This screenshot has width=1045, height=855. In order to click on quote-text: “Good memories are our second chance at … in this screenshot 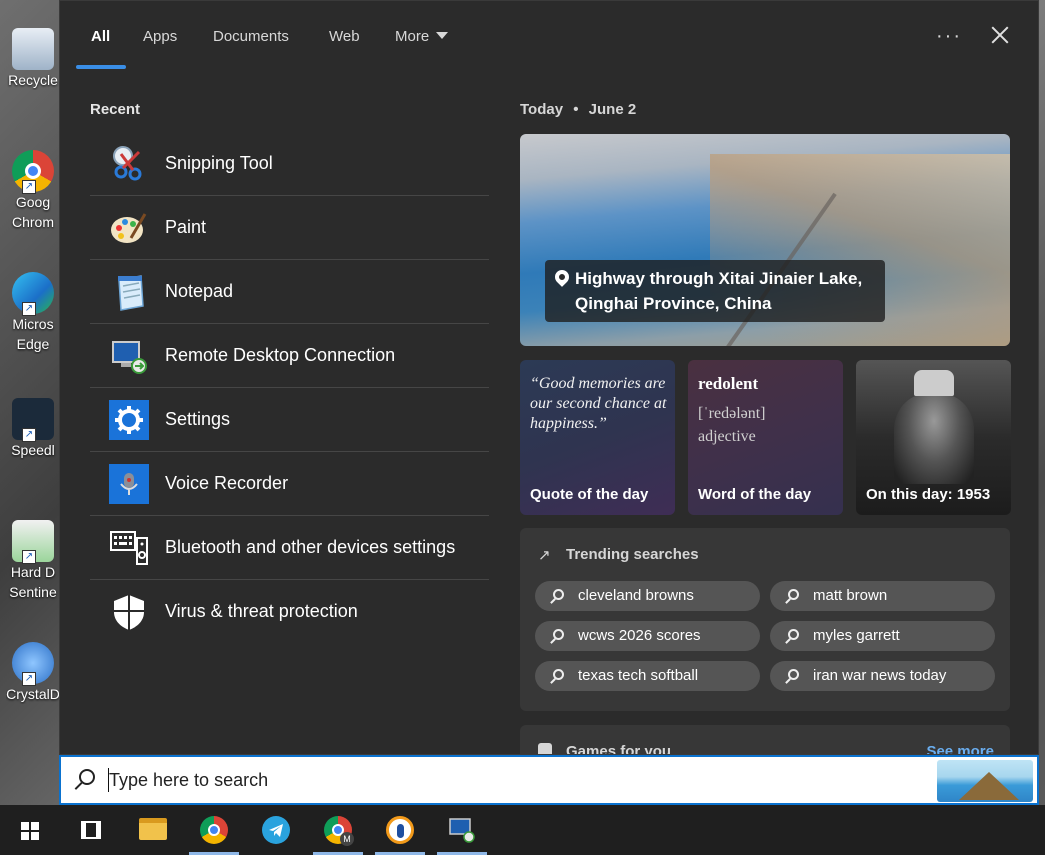, I will do `click(598, 403)`.